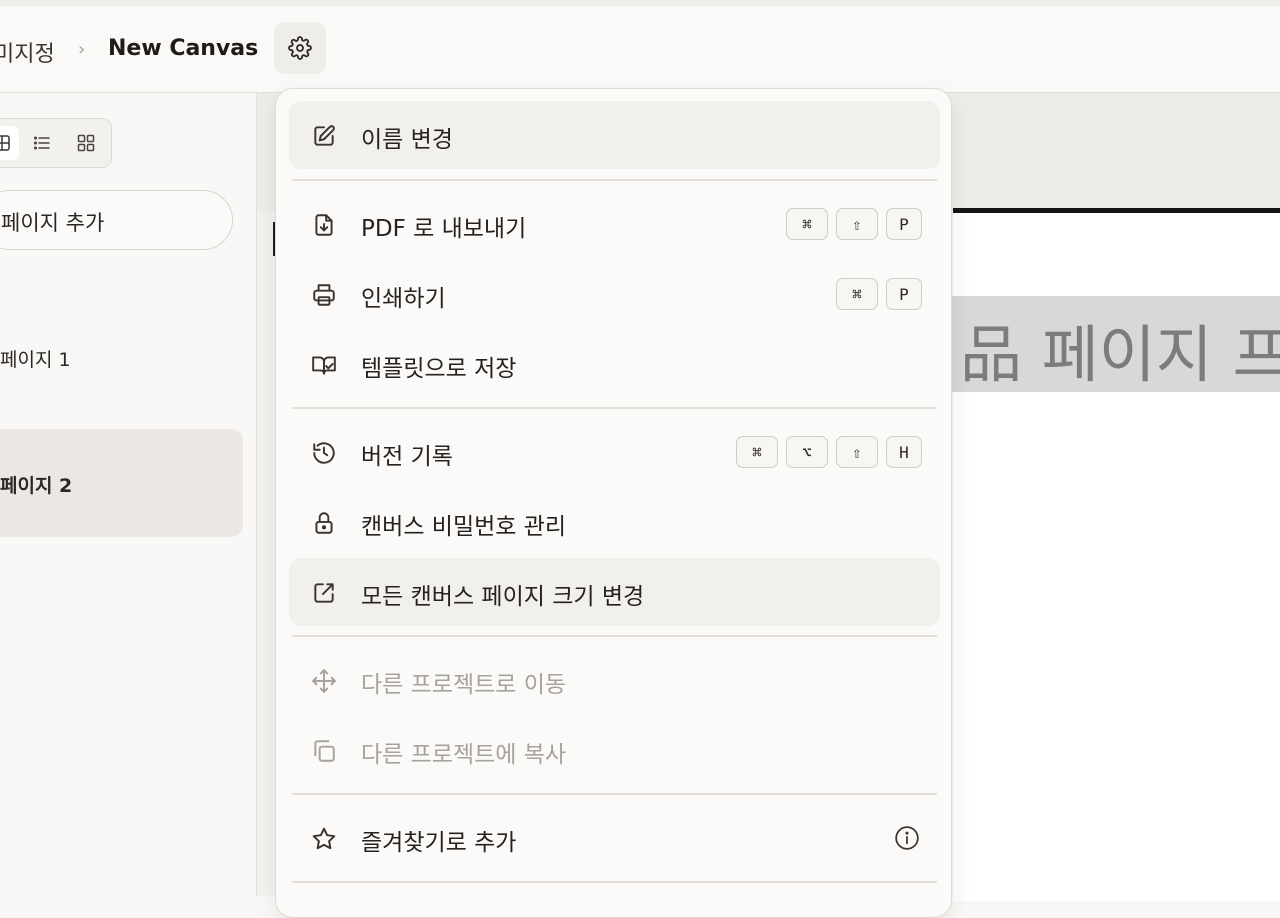 This screenshot has height=918, width=1280. I want to click on menu-item-export-pdf: PDF 로 내보내기 ⌘ ⇧ P, so click(614, 224).